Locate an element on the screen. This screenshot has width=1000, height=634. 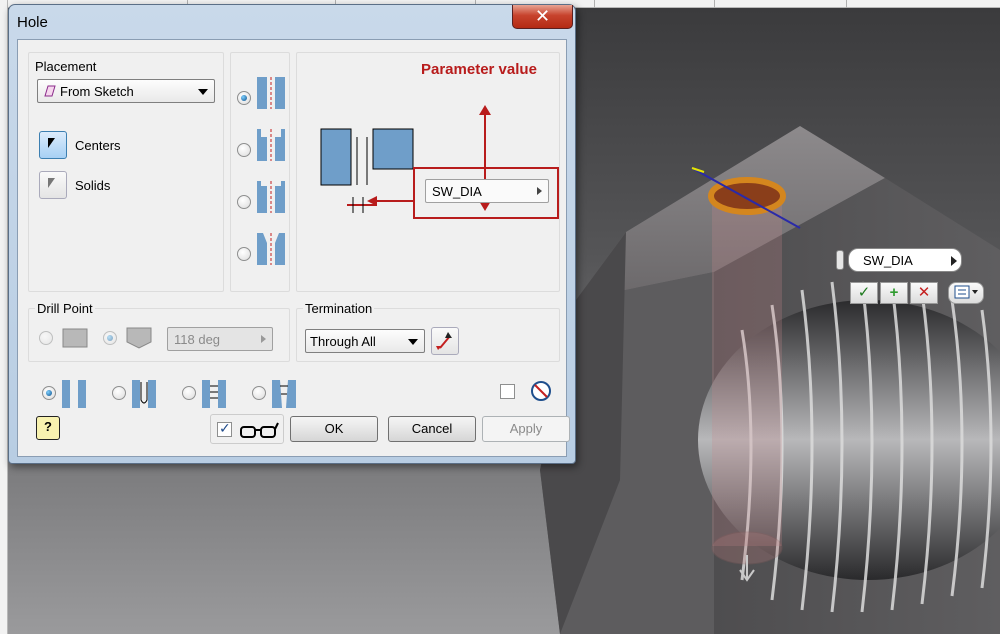
drill-point-label: Drill Point is located at coordinates (65, 308).